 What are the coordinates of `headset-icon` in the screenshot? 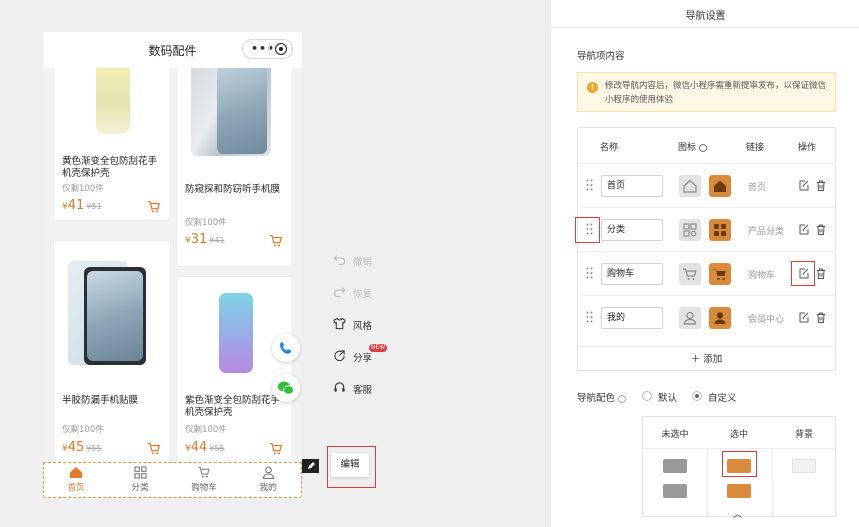 It's located at (339, 387).